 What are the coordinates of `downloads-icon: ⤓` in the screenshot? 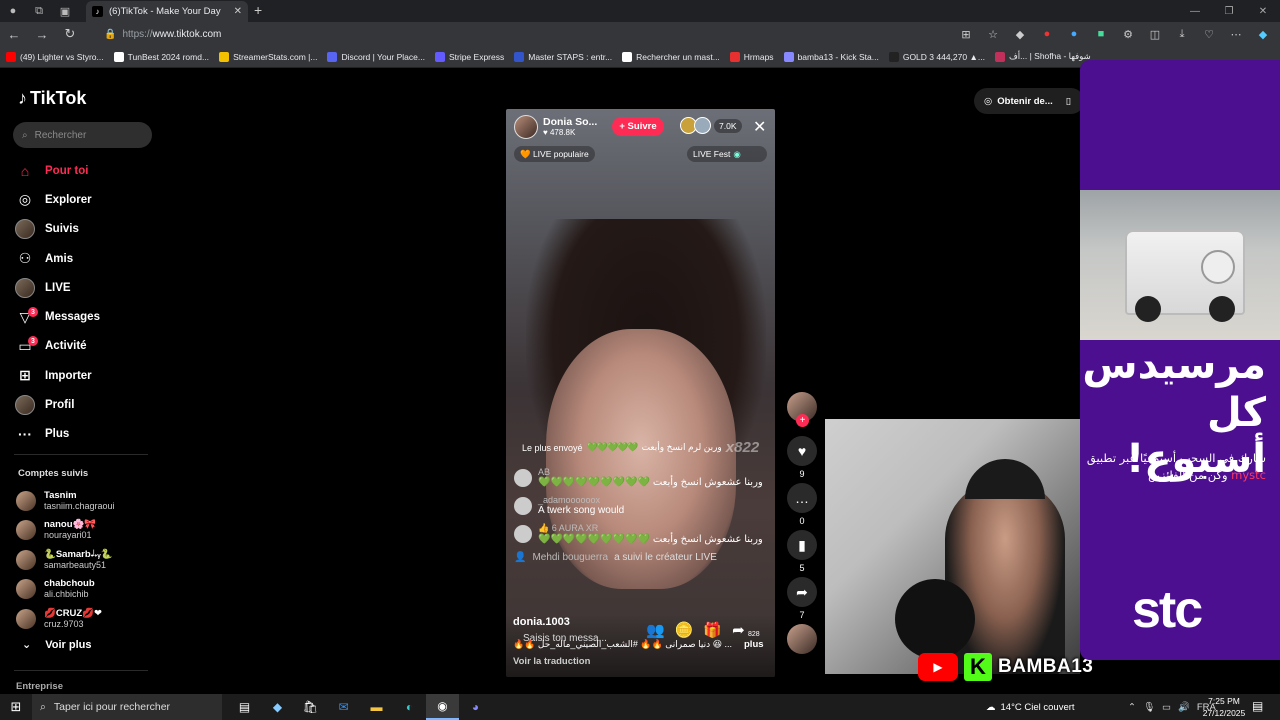 It's located at (1182, 34).